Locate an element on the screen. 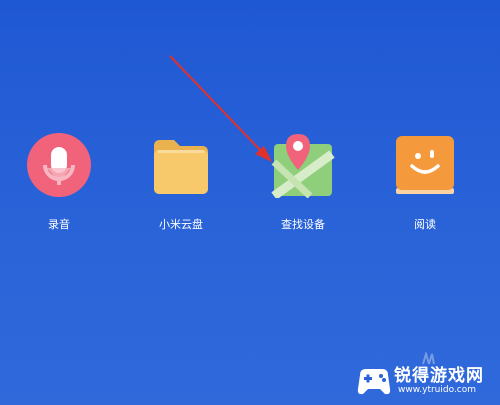 This screenshot has width=500, height=405. book-icon is located at coordinates (425, 165).